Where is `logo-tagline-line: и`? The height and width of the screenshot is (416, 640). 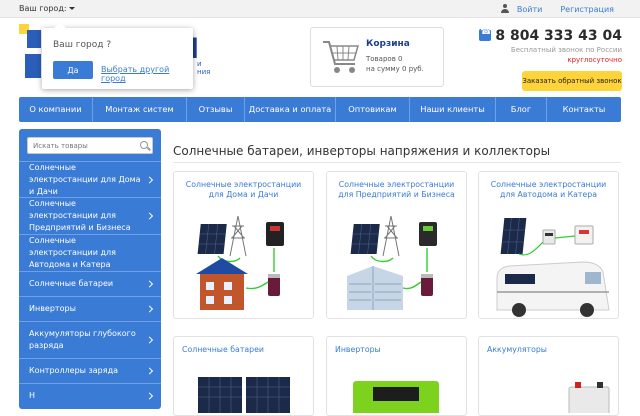 logo-tagline-line: и is located at coordinates (199, 64).